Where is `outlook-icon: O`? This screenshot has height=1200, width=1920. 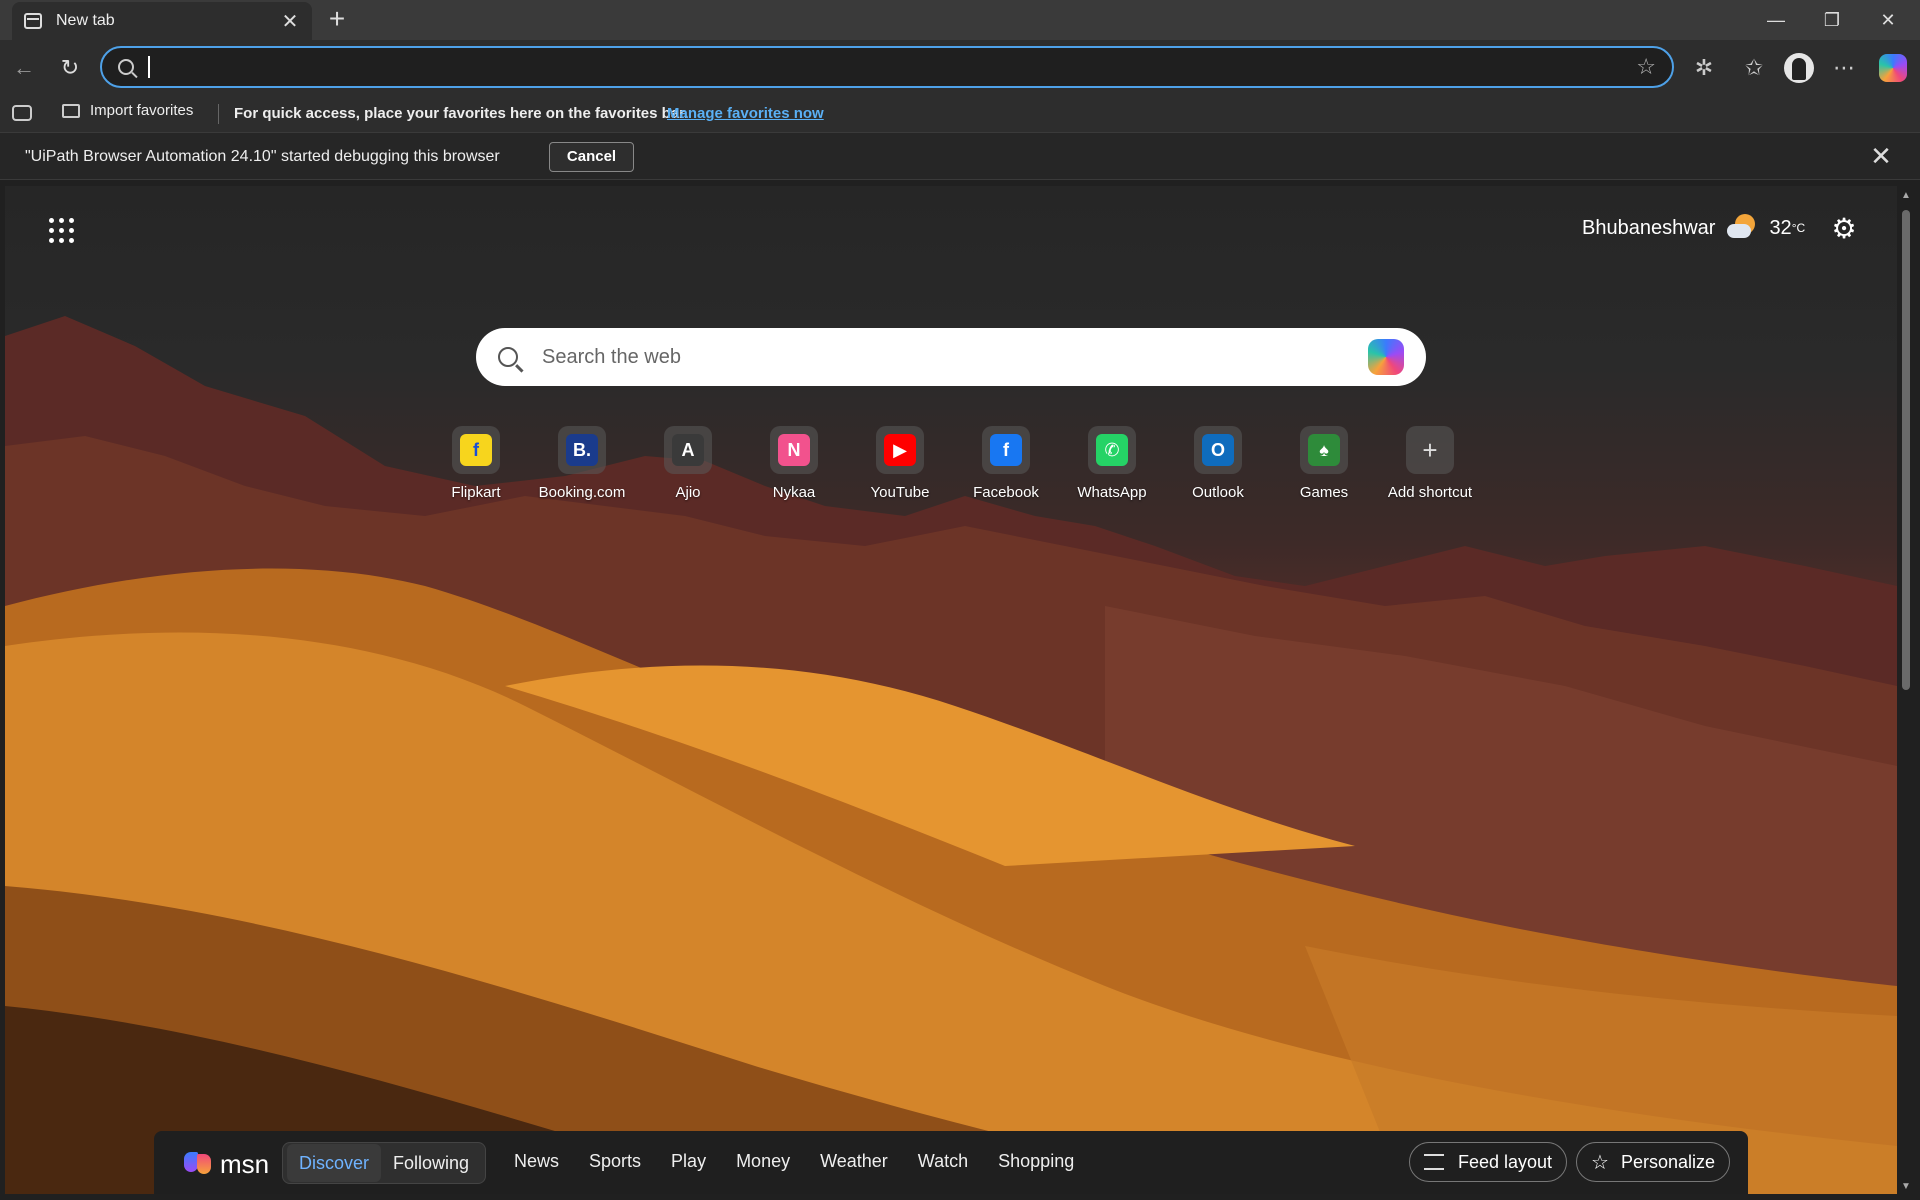
outlook-icon: O is located at coordinates (1218, 450).